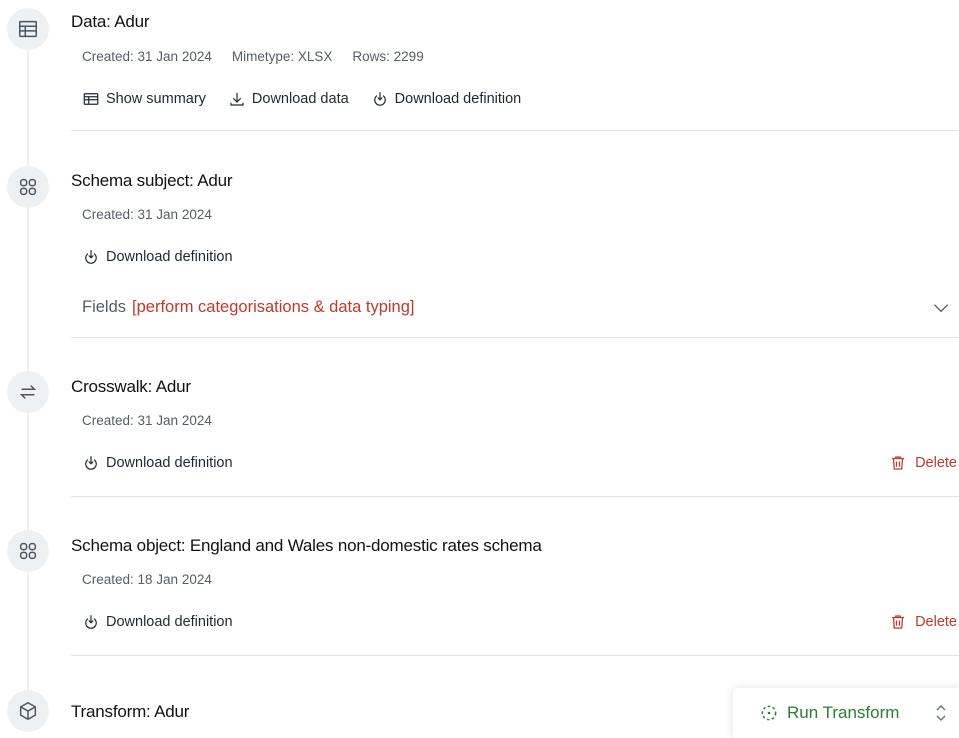  Describe the element at coordinates (104, 307) in the screenshot. I see `fields-label: Fields` at that location.